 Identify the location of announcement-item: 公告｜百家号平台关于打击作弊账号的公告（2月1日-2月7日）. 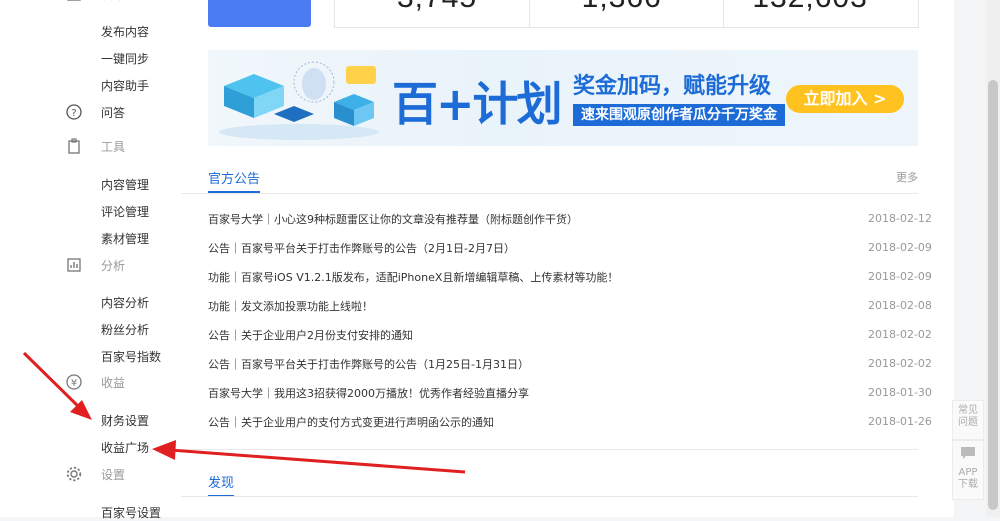
(361, 248).